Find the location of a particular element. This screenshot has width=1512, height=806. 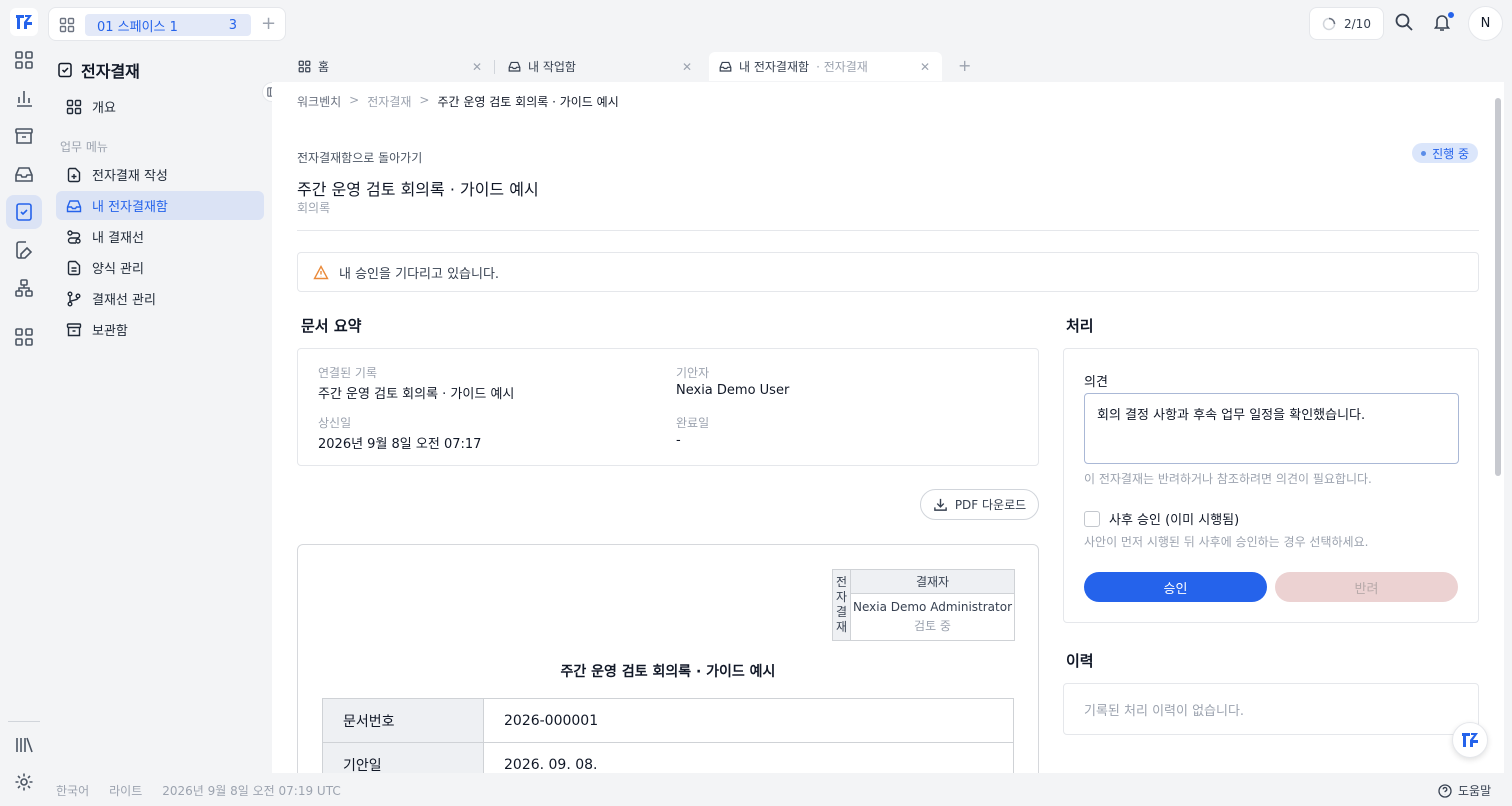

post-approval-hint: 사안이 먼저 시행된 뒤 사후에 승인하는 경우 선택하세요. is located at coordinates (1226, 542).